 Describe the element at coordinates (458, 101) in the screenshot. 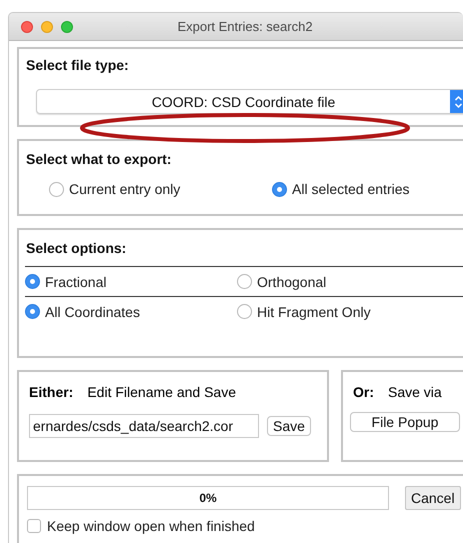

I see `stepper-icon` at that location.